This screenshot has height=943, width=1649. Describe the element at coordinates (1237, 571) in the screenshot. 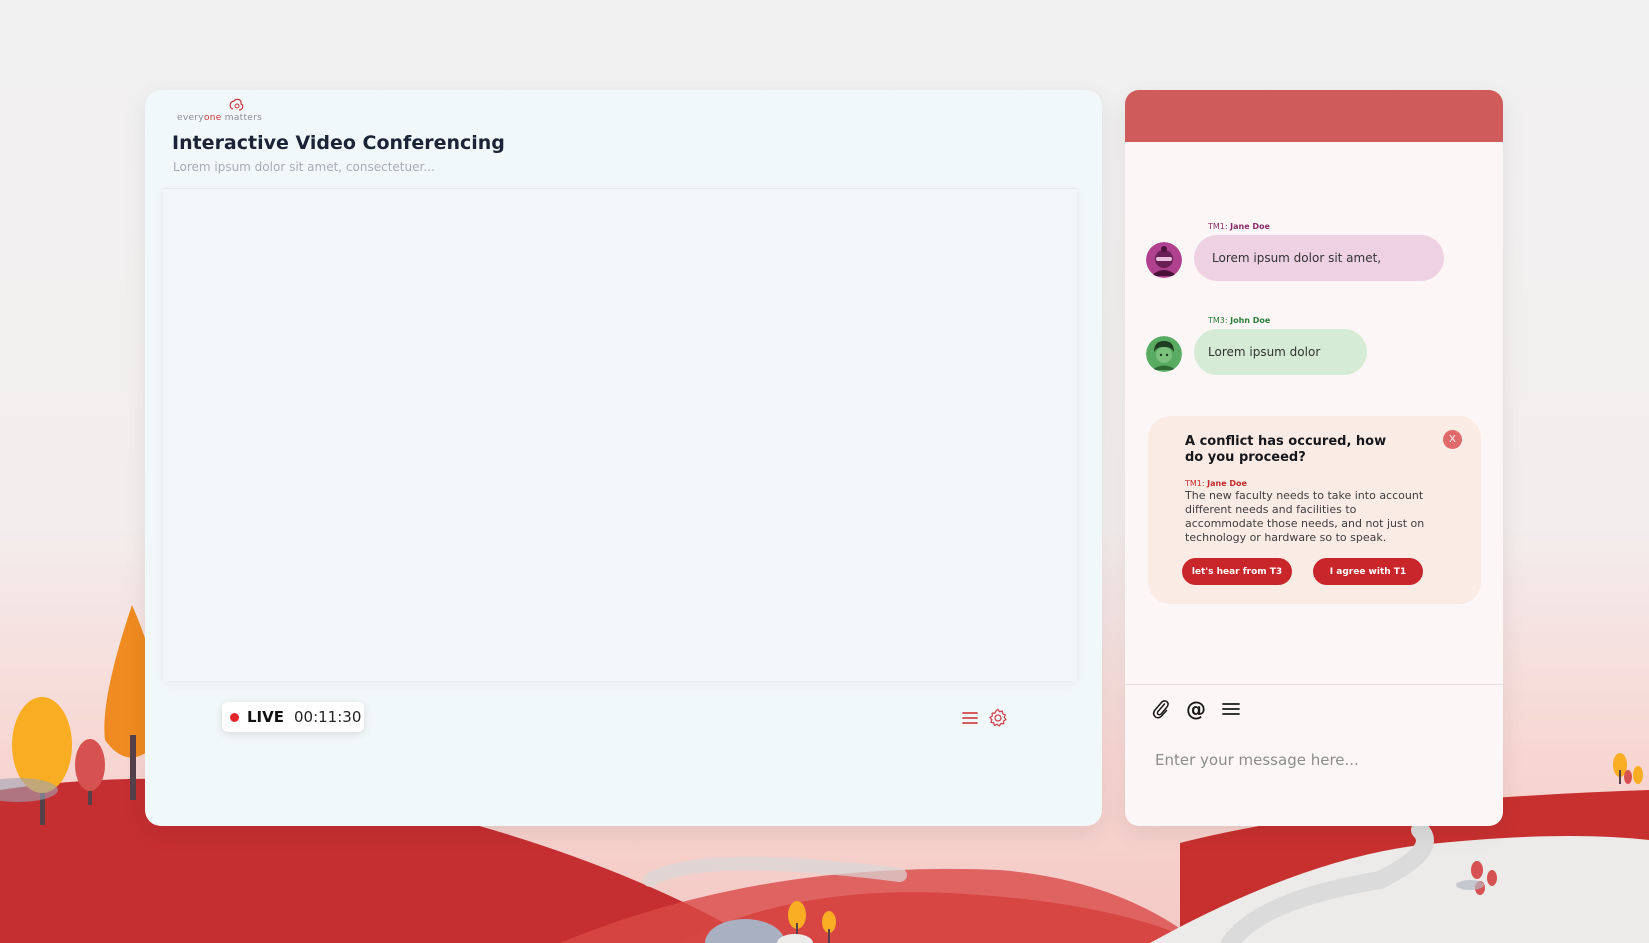

I see `hear-from-t3-button: let's hear from T3` at that location.